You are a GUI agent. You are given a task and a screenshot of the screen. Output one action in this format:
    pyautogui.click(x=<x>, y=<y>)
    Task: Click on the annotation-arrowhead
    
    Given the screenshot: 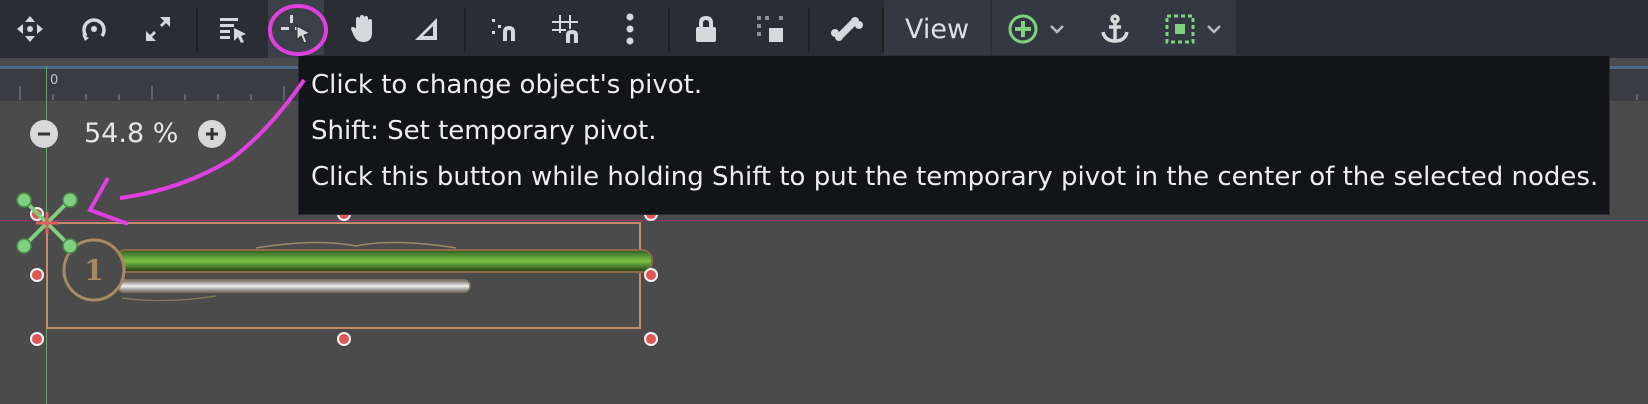 What is the action you would take?
    pyautogui.click(x=108, y=201)
    